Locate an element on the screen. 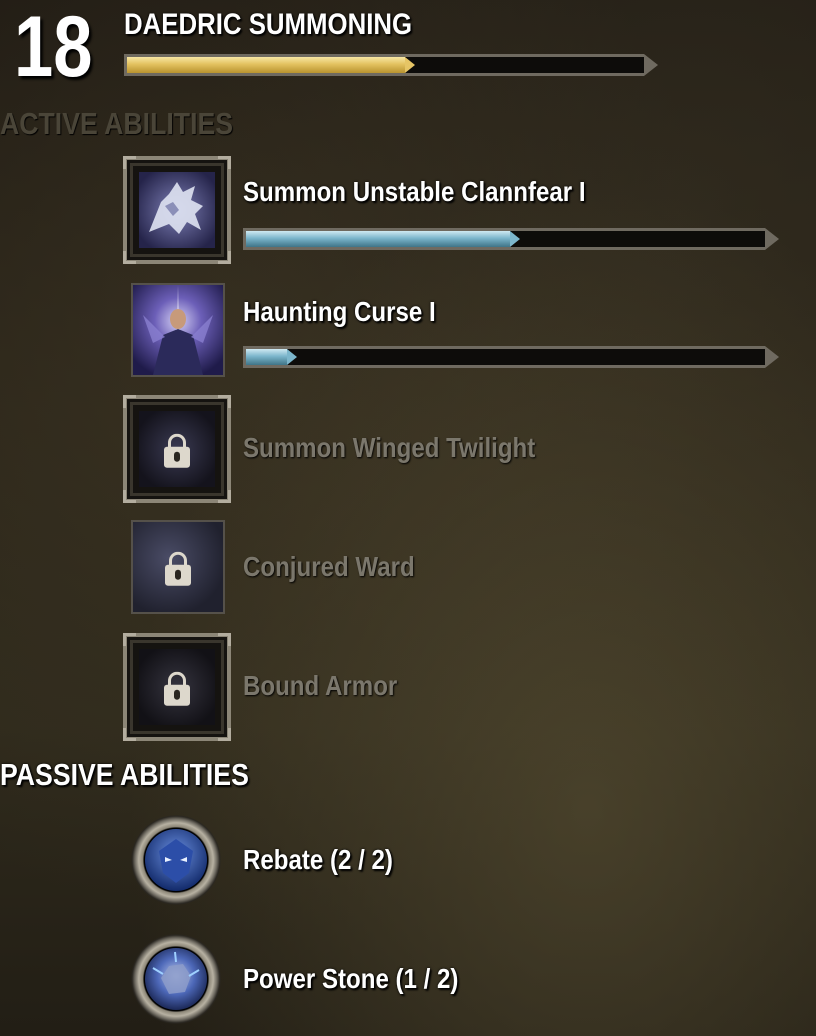 This screenshot has height=1036, width=816. passive-slot-rebate is located at coordinates (176, 860).